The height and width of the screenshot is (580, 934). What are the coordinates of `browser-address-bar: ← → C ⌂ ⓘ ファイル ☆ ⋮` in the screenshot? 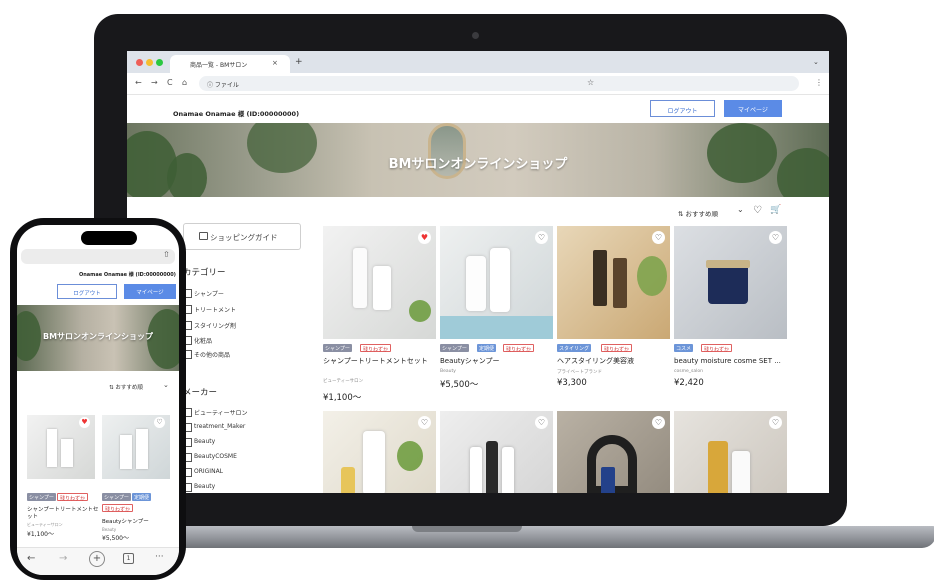 It's located at (478, 84).